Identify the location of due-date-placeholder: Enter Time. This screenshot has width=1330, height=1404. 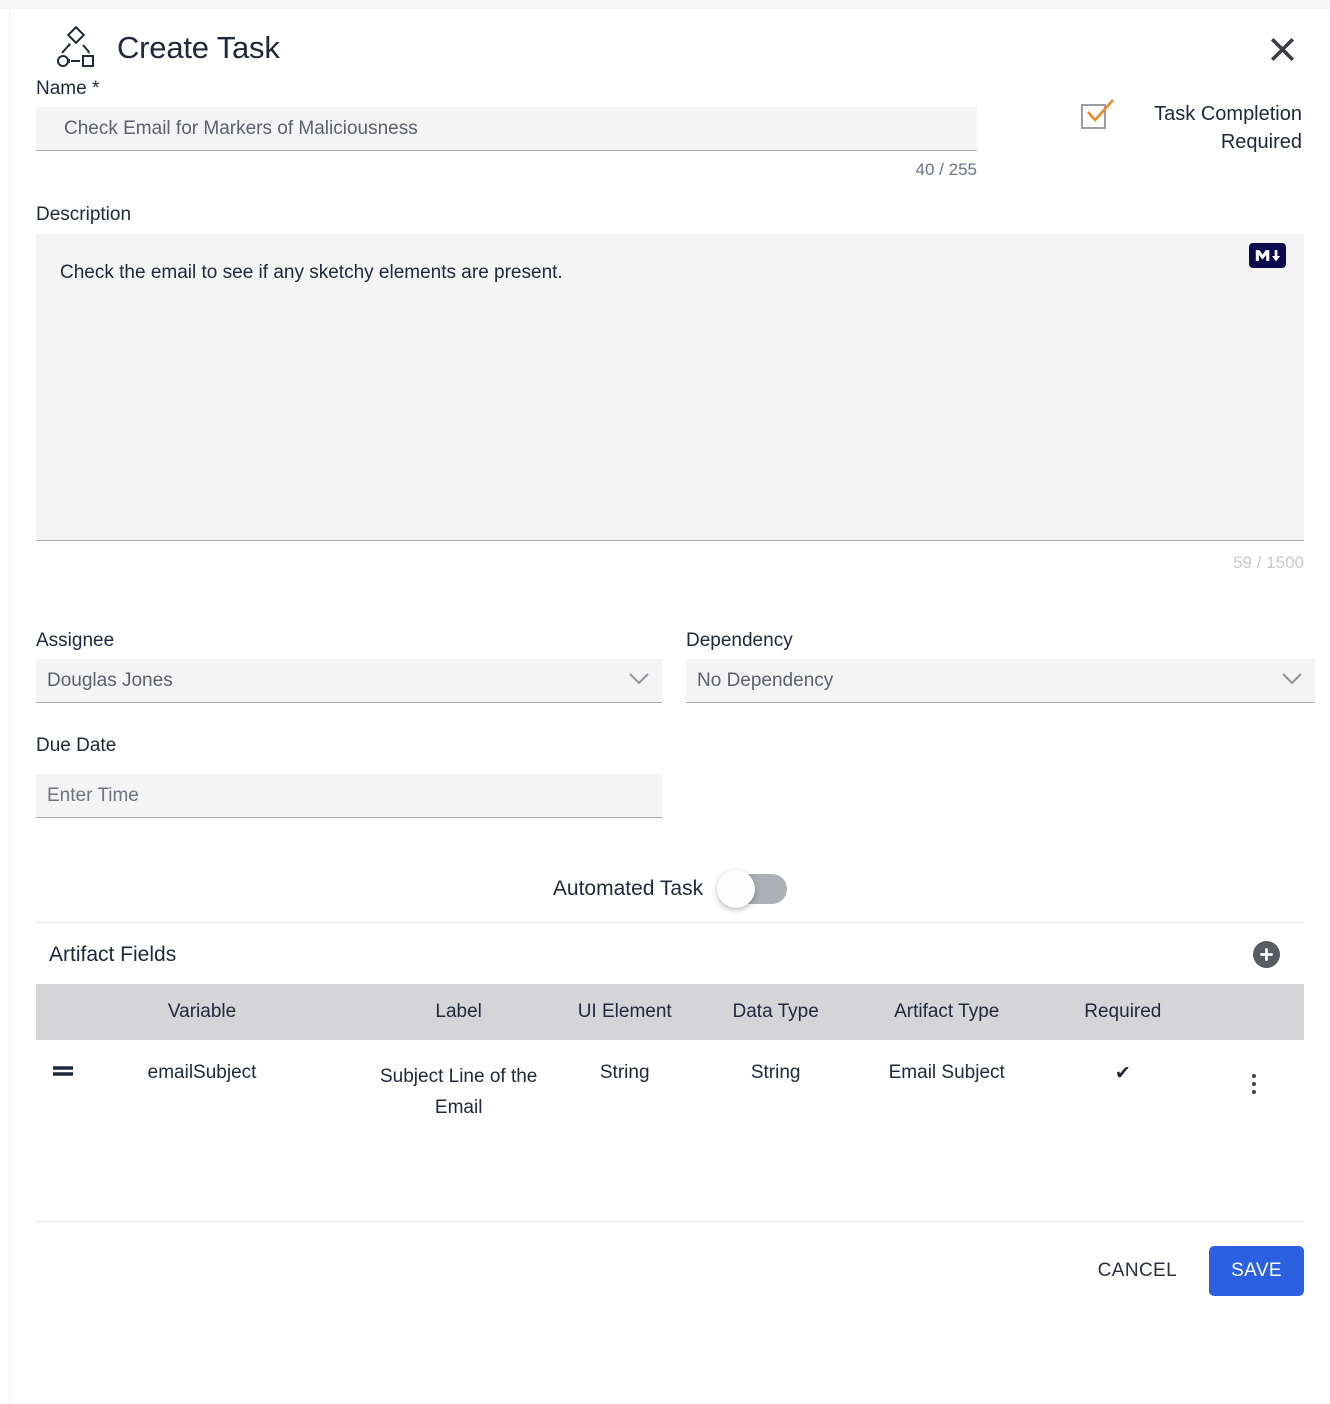
(93, 795).